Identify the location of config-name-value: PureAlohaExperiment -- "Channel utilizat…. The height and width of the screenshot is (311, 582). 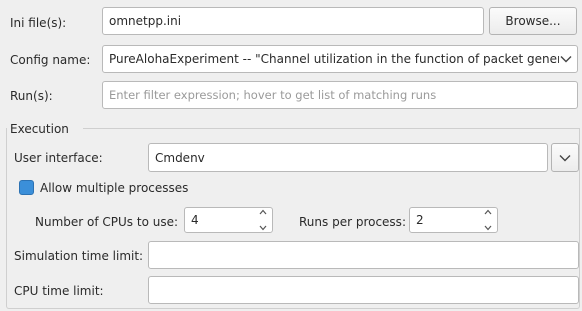
(334, 59).